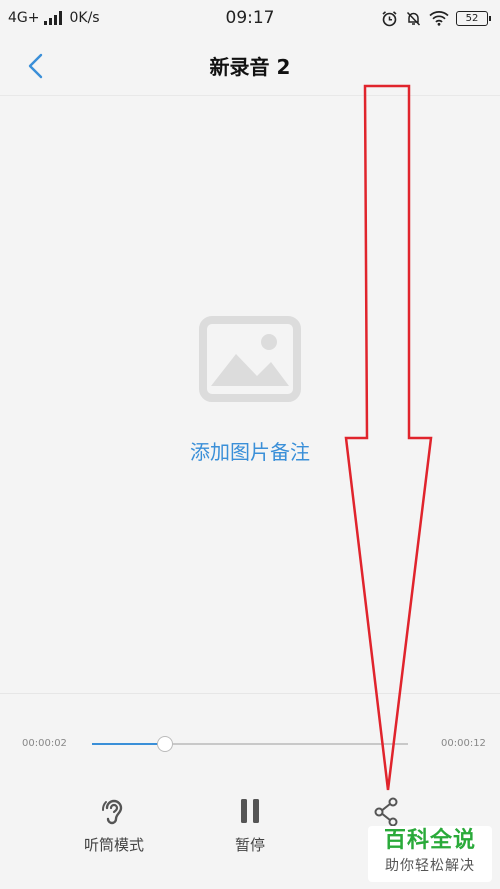  I want to click on back-button, so click(36, 66).